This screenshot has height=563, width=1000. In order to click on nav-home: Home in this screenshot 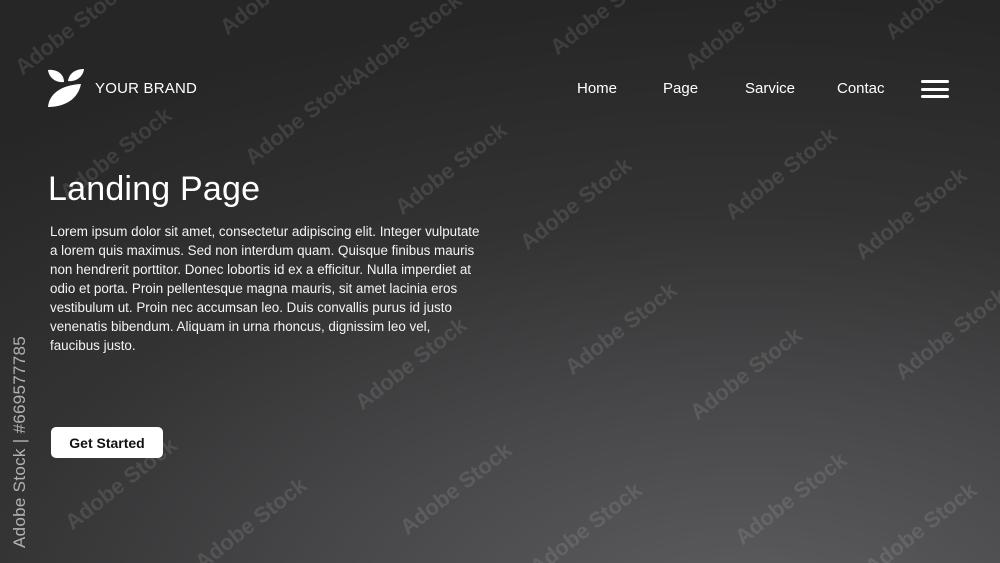, I will do `click(597, 88)`.